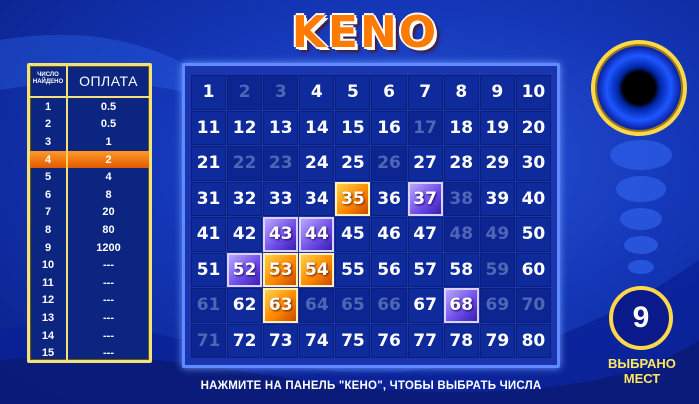 The height and width of the screenshot is (404, 699). Describe the element at coordinates (317, 92) in the screenshot. I see `number-cell-4: 4` at that location.